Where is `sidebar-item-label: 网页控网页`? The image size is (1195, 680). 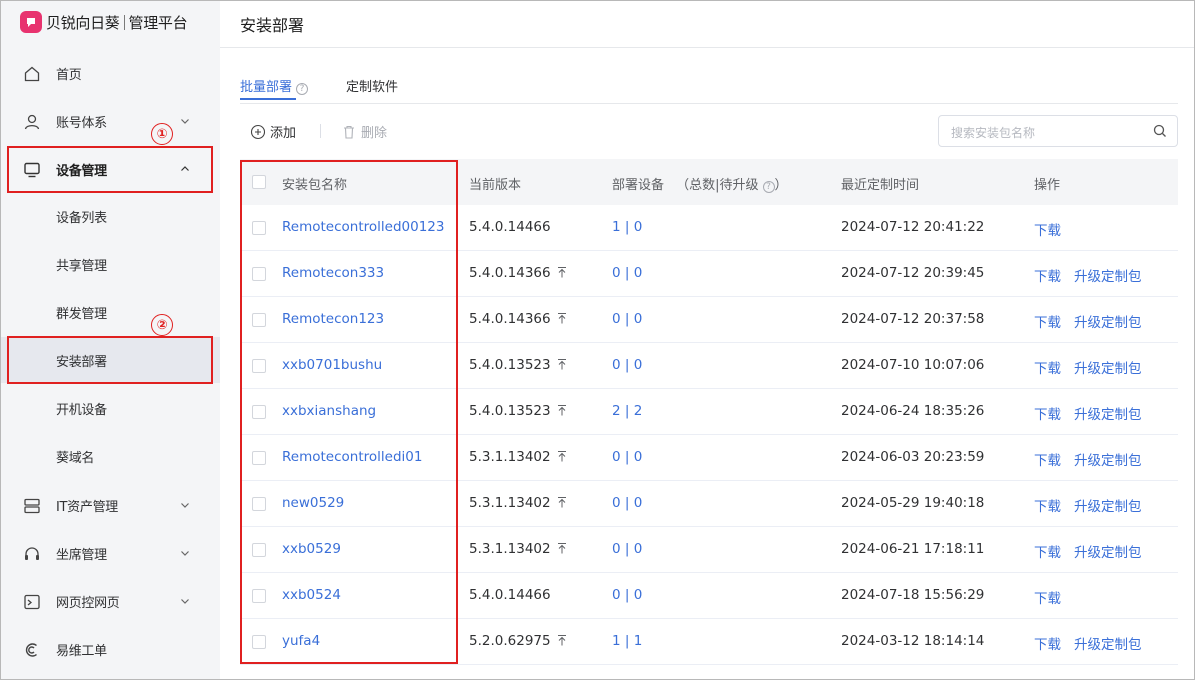 sidebar-item-label: 网页控网页 is located at coordinates (88, 603).